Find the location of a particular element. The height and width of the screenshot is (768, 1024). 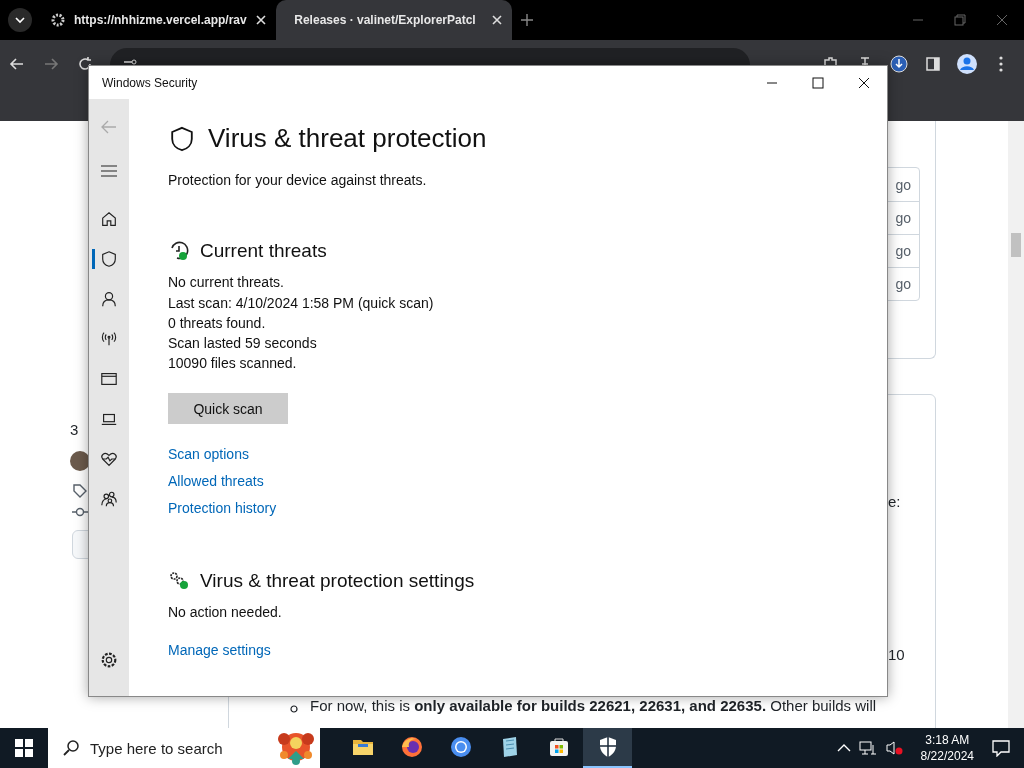

page-subtitle: Protection for your device against threats. is located at coordinates (298, 180).